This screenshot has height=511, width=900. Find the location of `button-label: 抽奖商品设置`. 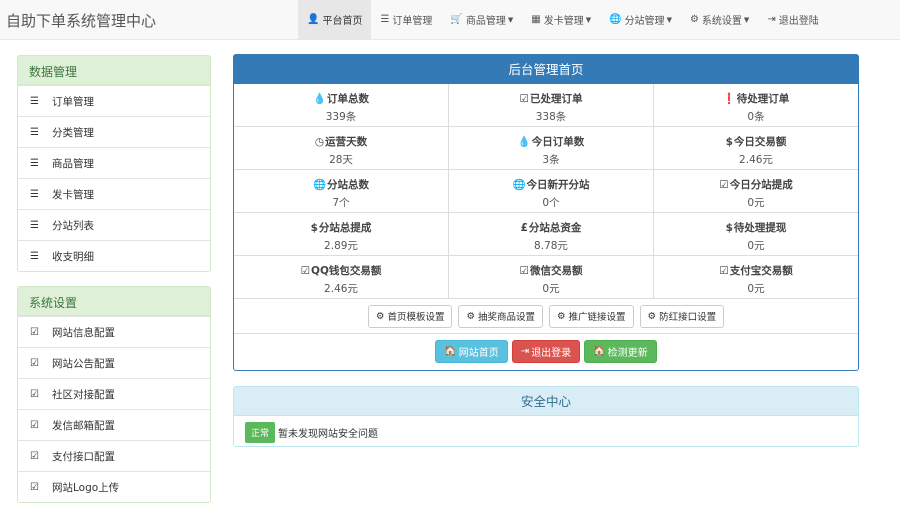

button-label: 抽奖商品设置 is located at coordinates (506, 317).